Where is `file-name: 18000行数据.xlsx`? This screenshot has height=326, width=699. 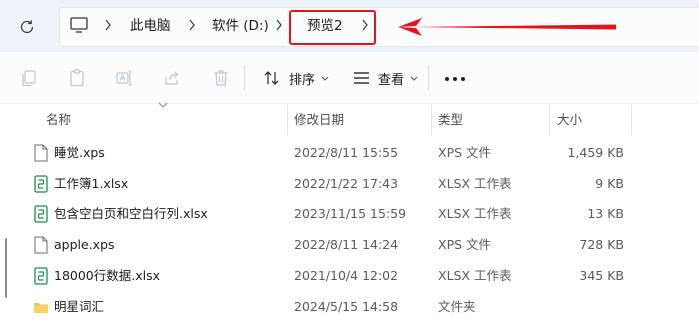
file-name: 18000行数据.xlsx is located at coordinates (107, 275).